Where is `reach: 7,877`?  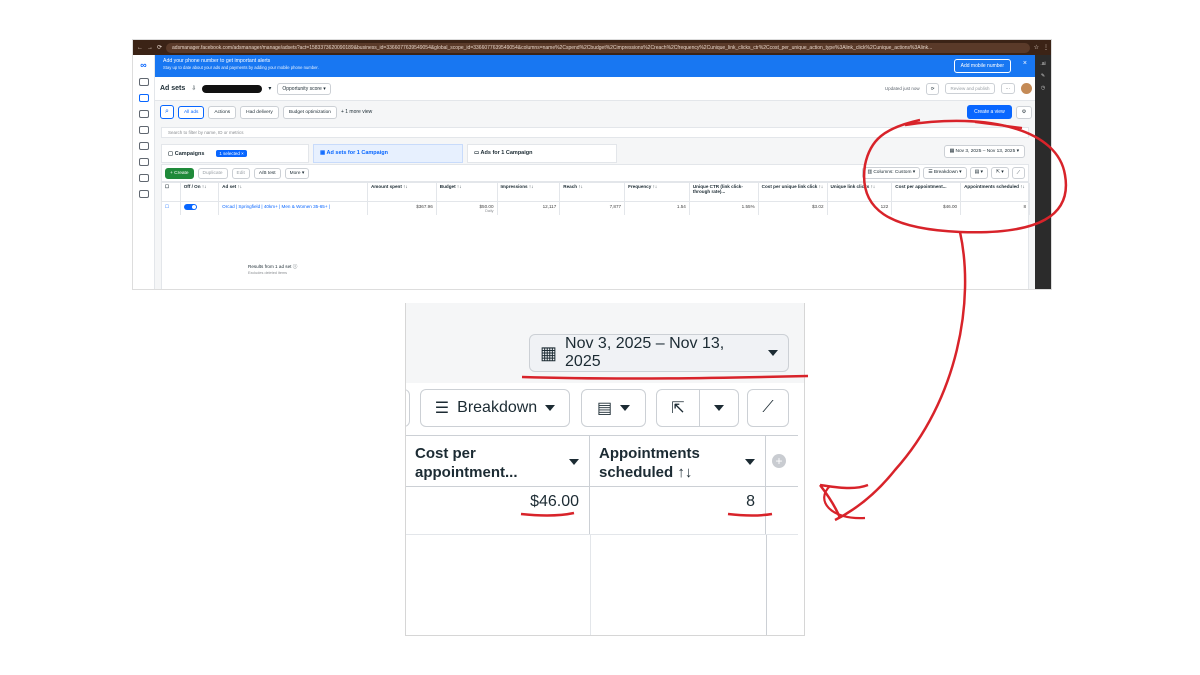
reach: 7,877 is located at coordinates (592, 208).